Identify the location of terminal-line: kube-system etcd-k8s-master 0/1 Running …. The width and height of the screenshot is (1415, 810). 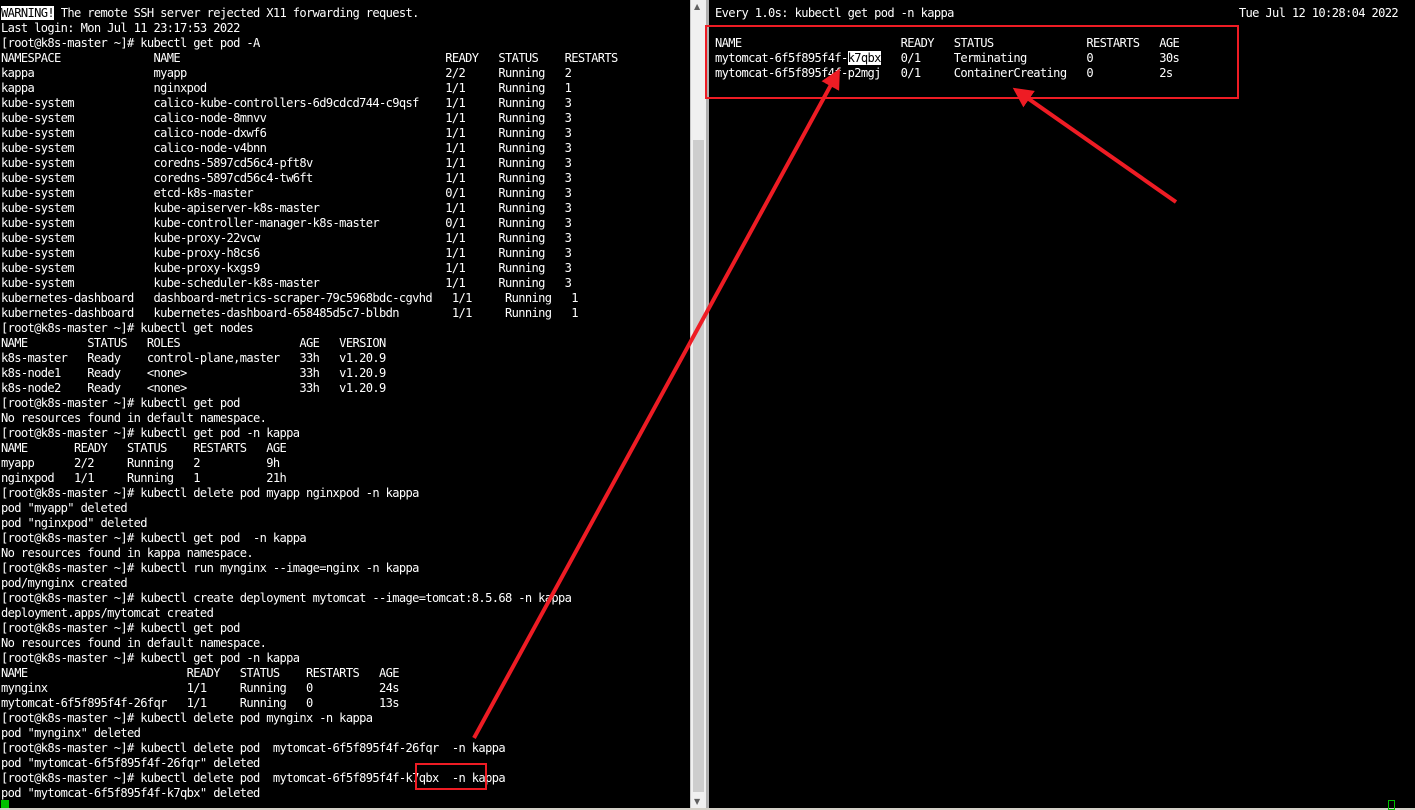
(286, 193).